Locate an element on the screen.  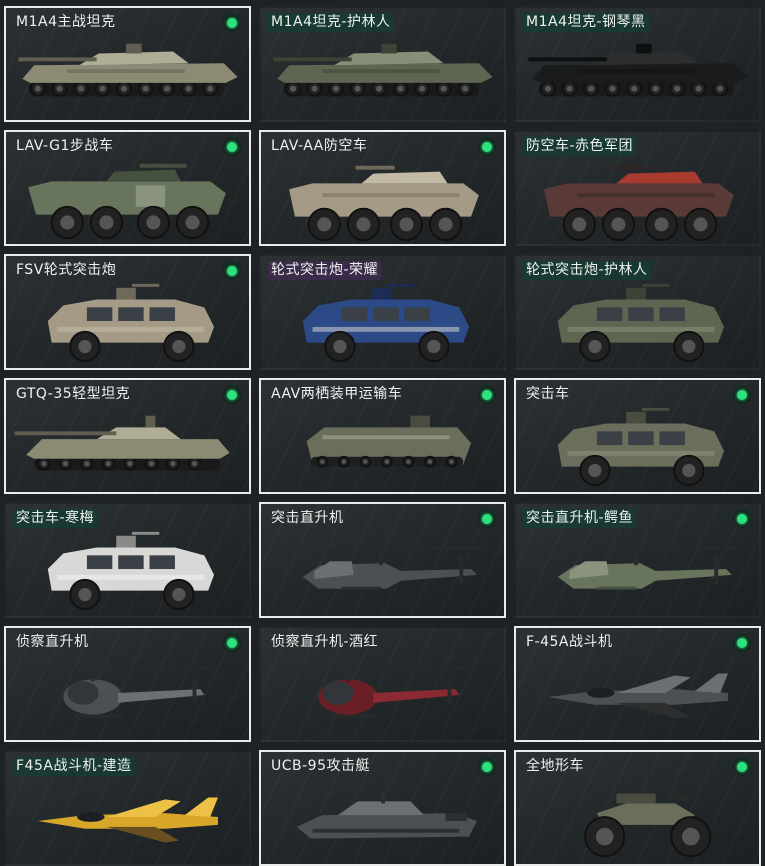
vehicle-card: M1A4坦克-钢琴黑 is located at coordinates (637, 64).